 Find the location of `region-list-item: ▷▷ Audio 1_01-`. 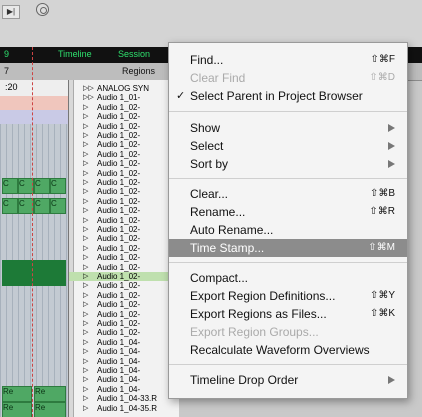

region-list-item: ▷▷ Audio 1_01- is located at coordinates (124, 97).